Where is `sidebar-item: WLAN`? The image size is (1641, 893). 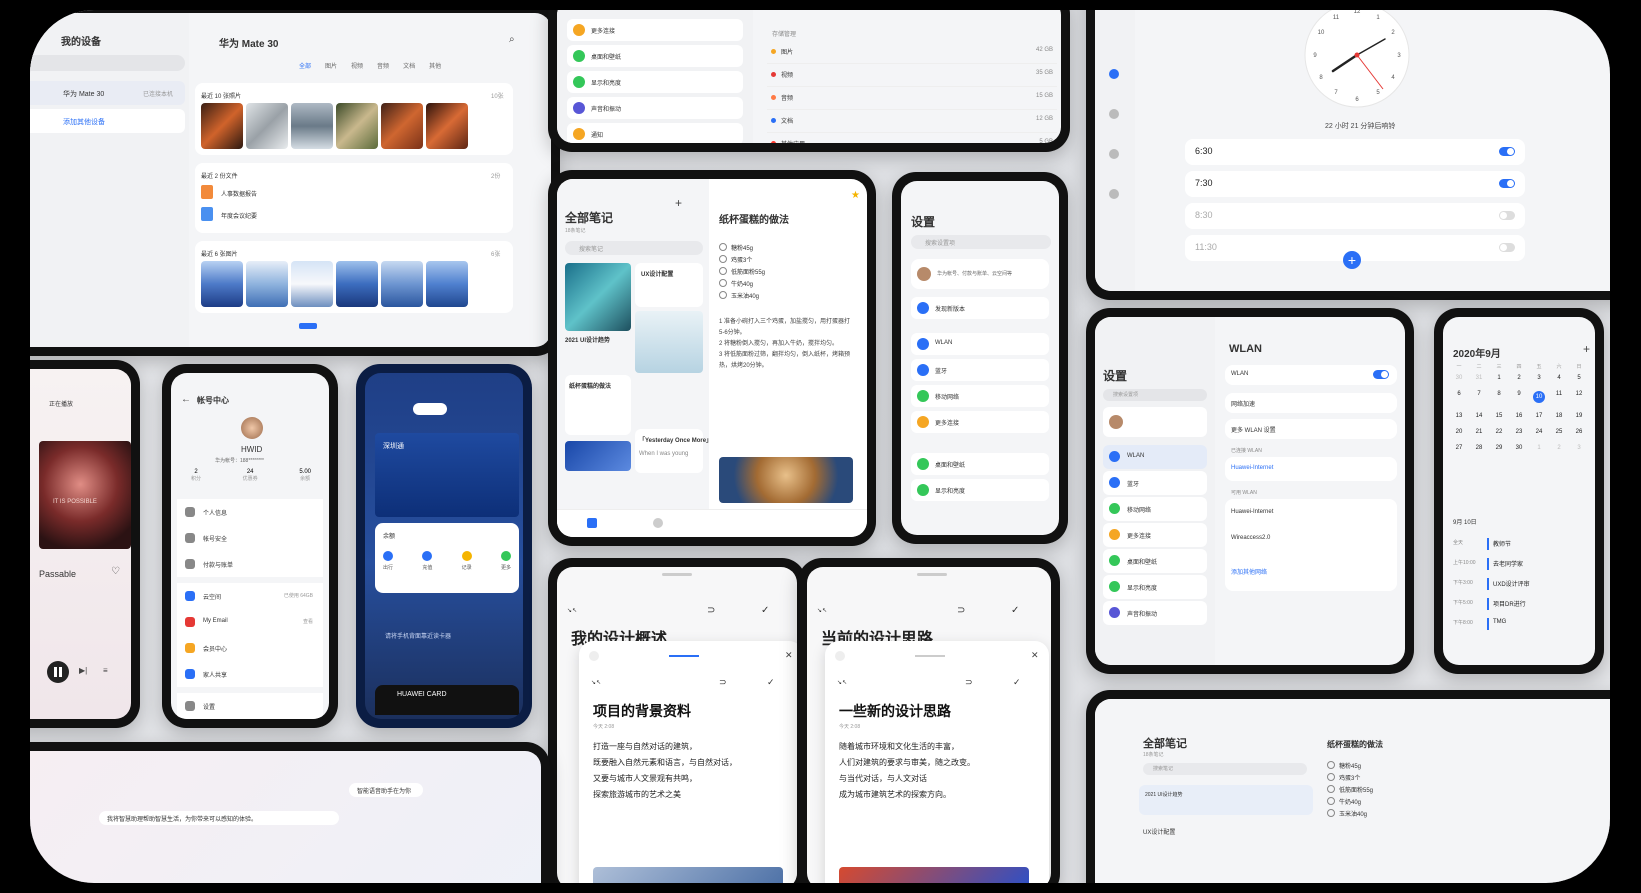
sidebar-item: WLAN is located at coordinates (1155, 457).